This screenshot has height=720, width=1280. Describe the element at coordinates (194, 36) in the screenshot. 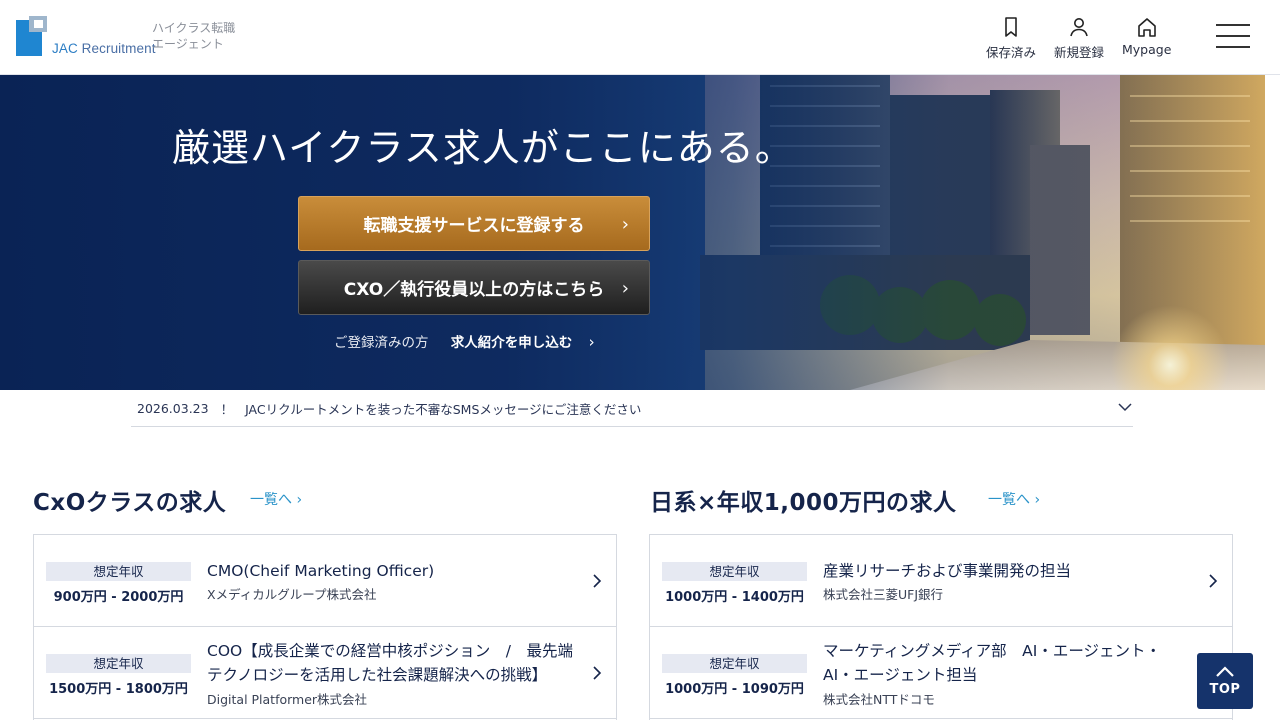

I see `tagline: ハイクラス転職 エージェント` at that location.